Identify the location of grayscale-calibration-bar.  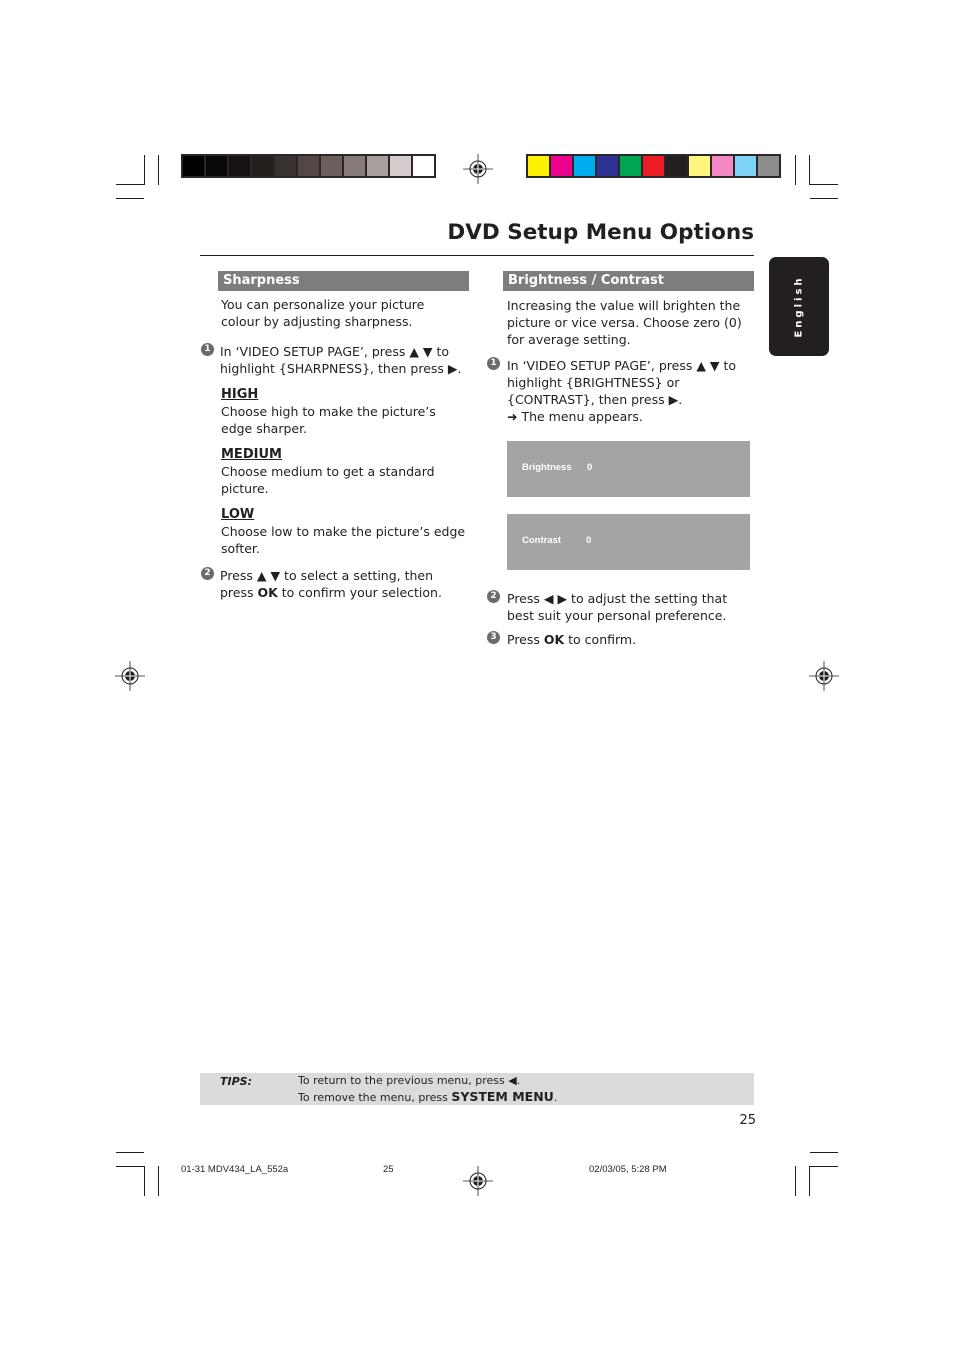
(308, 166).